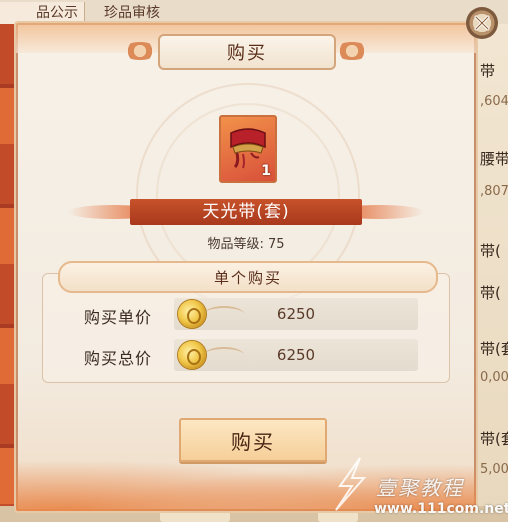  I want to click on unit-price-row: 购买单价 6250, so click(241, 315).